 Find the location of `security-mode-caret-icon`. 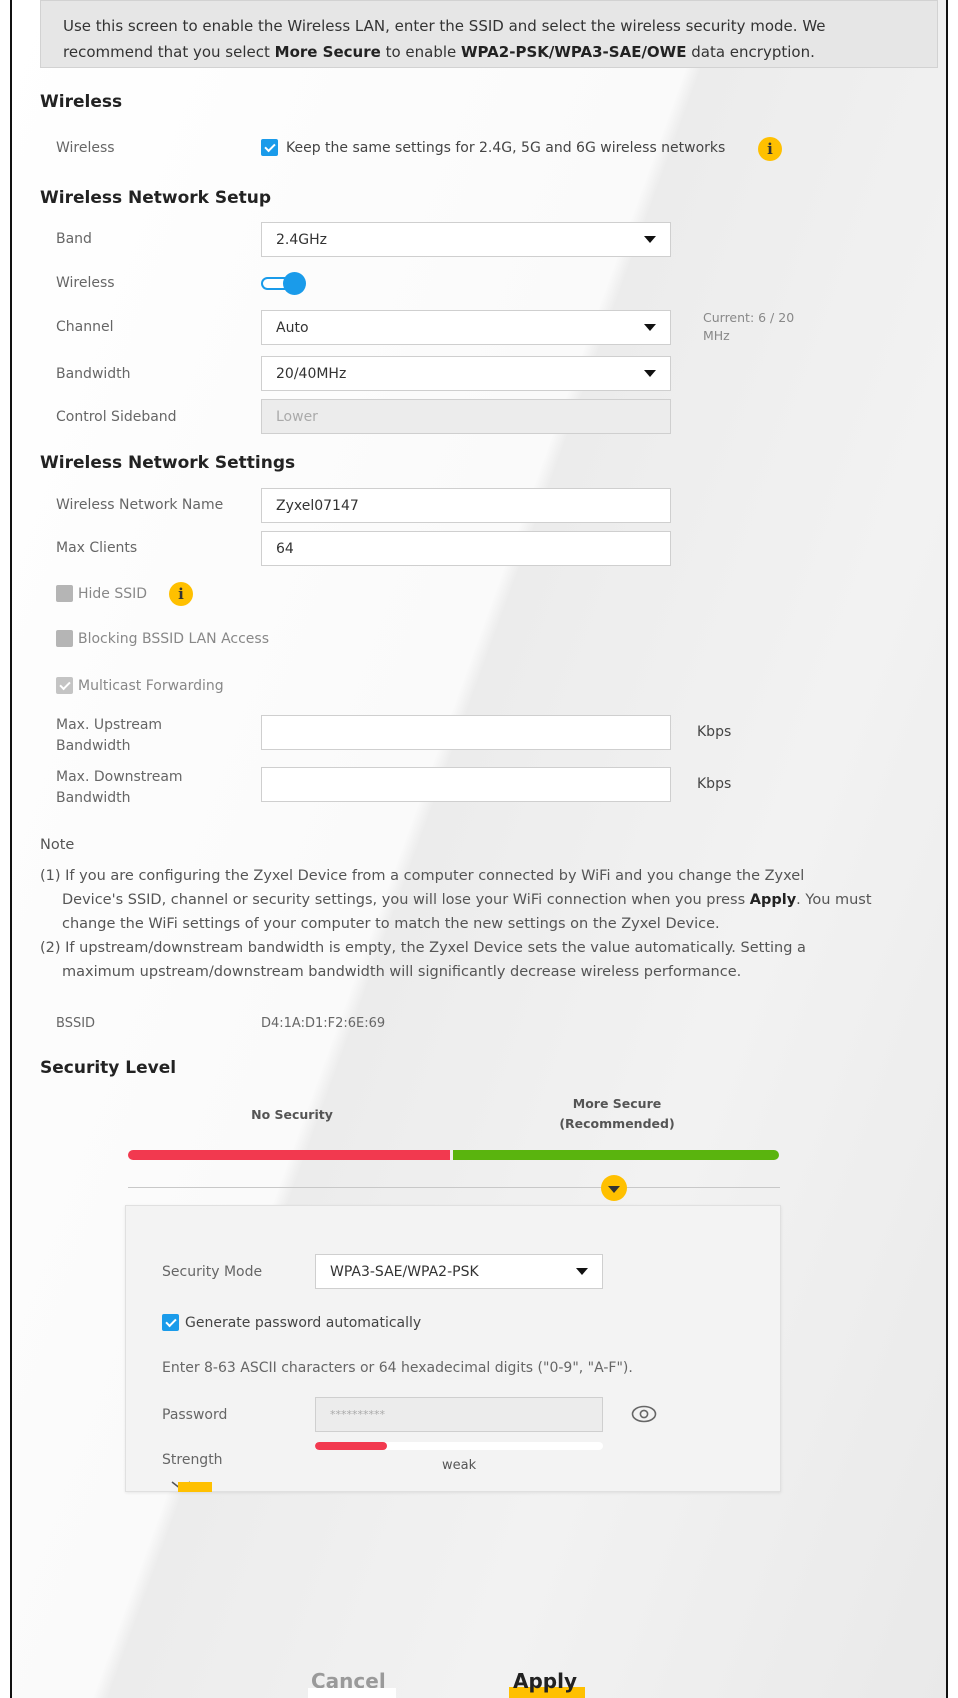

security-mode-caret-icon is located at coordinates (582, 1271).